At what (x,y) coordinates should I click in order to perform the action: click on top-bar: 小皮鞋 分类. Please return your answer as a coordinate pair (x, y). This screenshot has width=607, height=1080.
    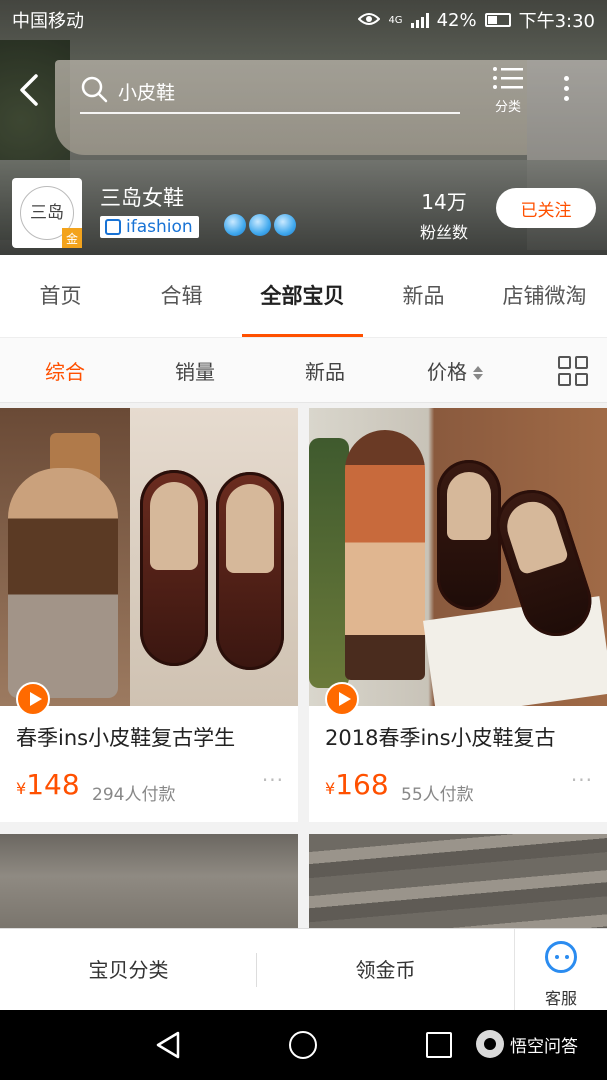
    Looking at the image, I should click on (303, 90).